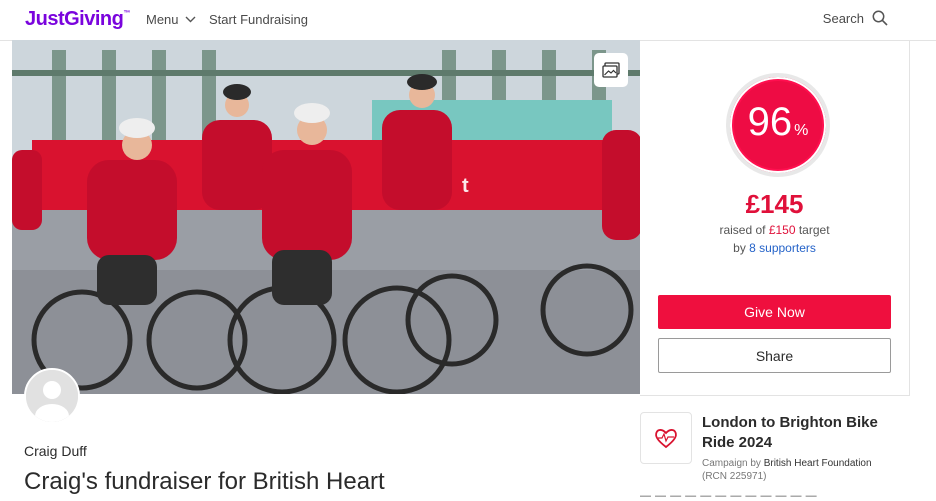 The image size is (936, 501). Describe the element at coordinates (190, 19) in the screenshot. I see `chevron-down-icon` at that location.